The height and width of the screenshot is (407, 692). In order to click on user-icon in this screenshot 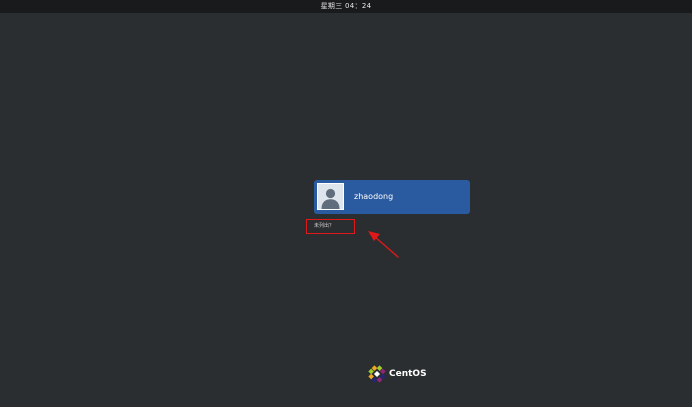, I will do `click(330, 196)`.